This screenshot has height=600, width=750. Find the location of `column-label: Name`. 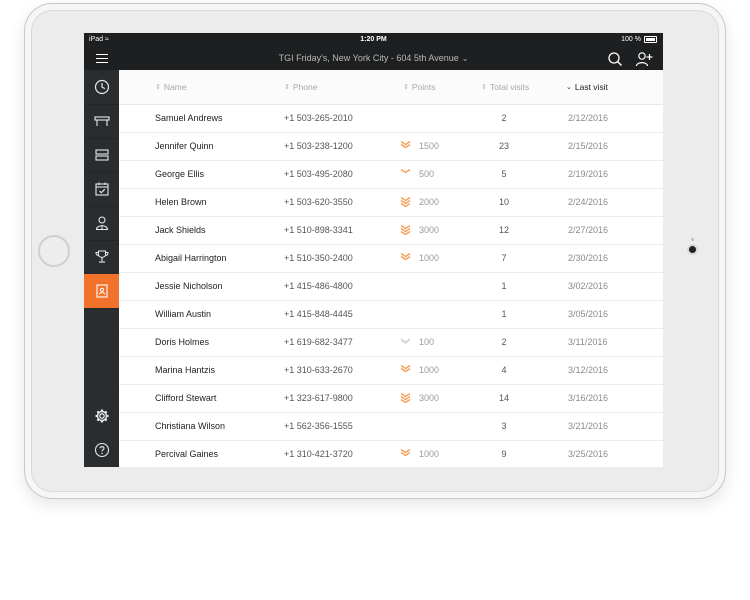

column-label: Name is located at coordinates (175, 87).